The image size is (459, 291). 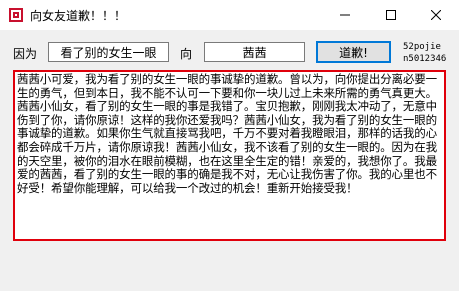 I want to click on maximize-icon, so click(x=391, y=15).